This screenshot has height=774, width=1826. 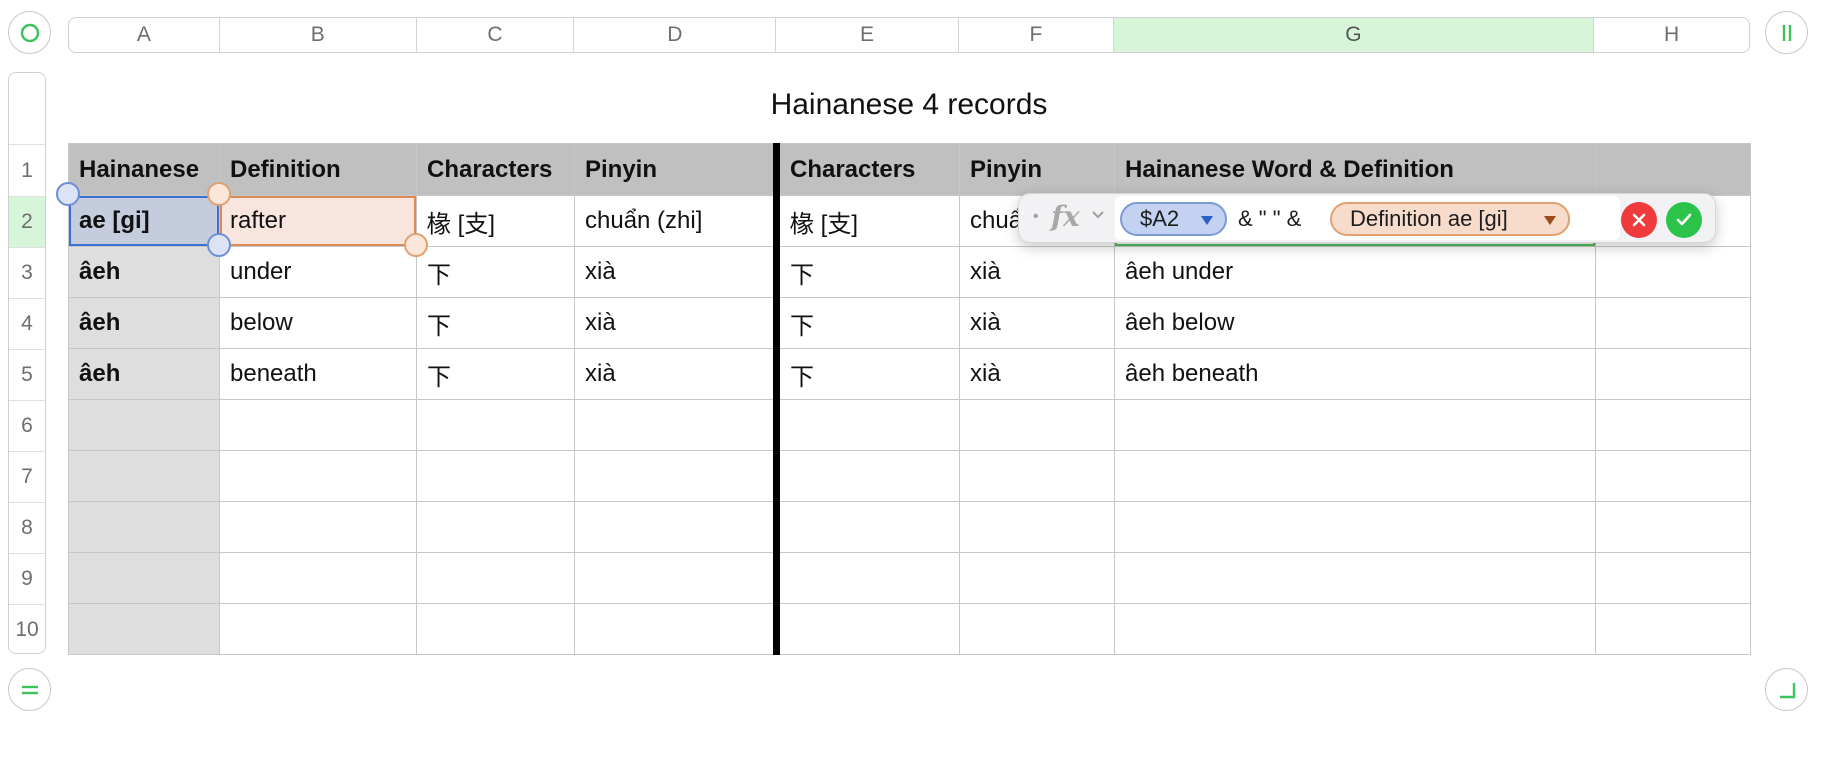 What do you see at coordinates (1673, 476) in the screenshot?
I see `cell-h7` at bounding box center [1673, 476].